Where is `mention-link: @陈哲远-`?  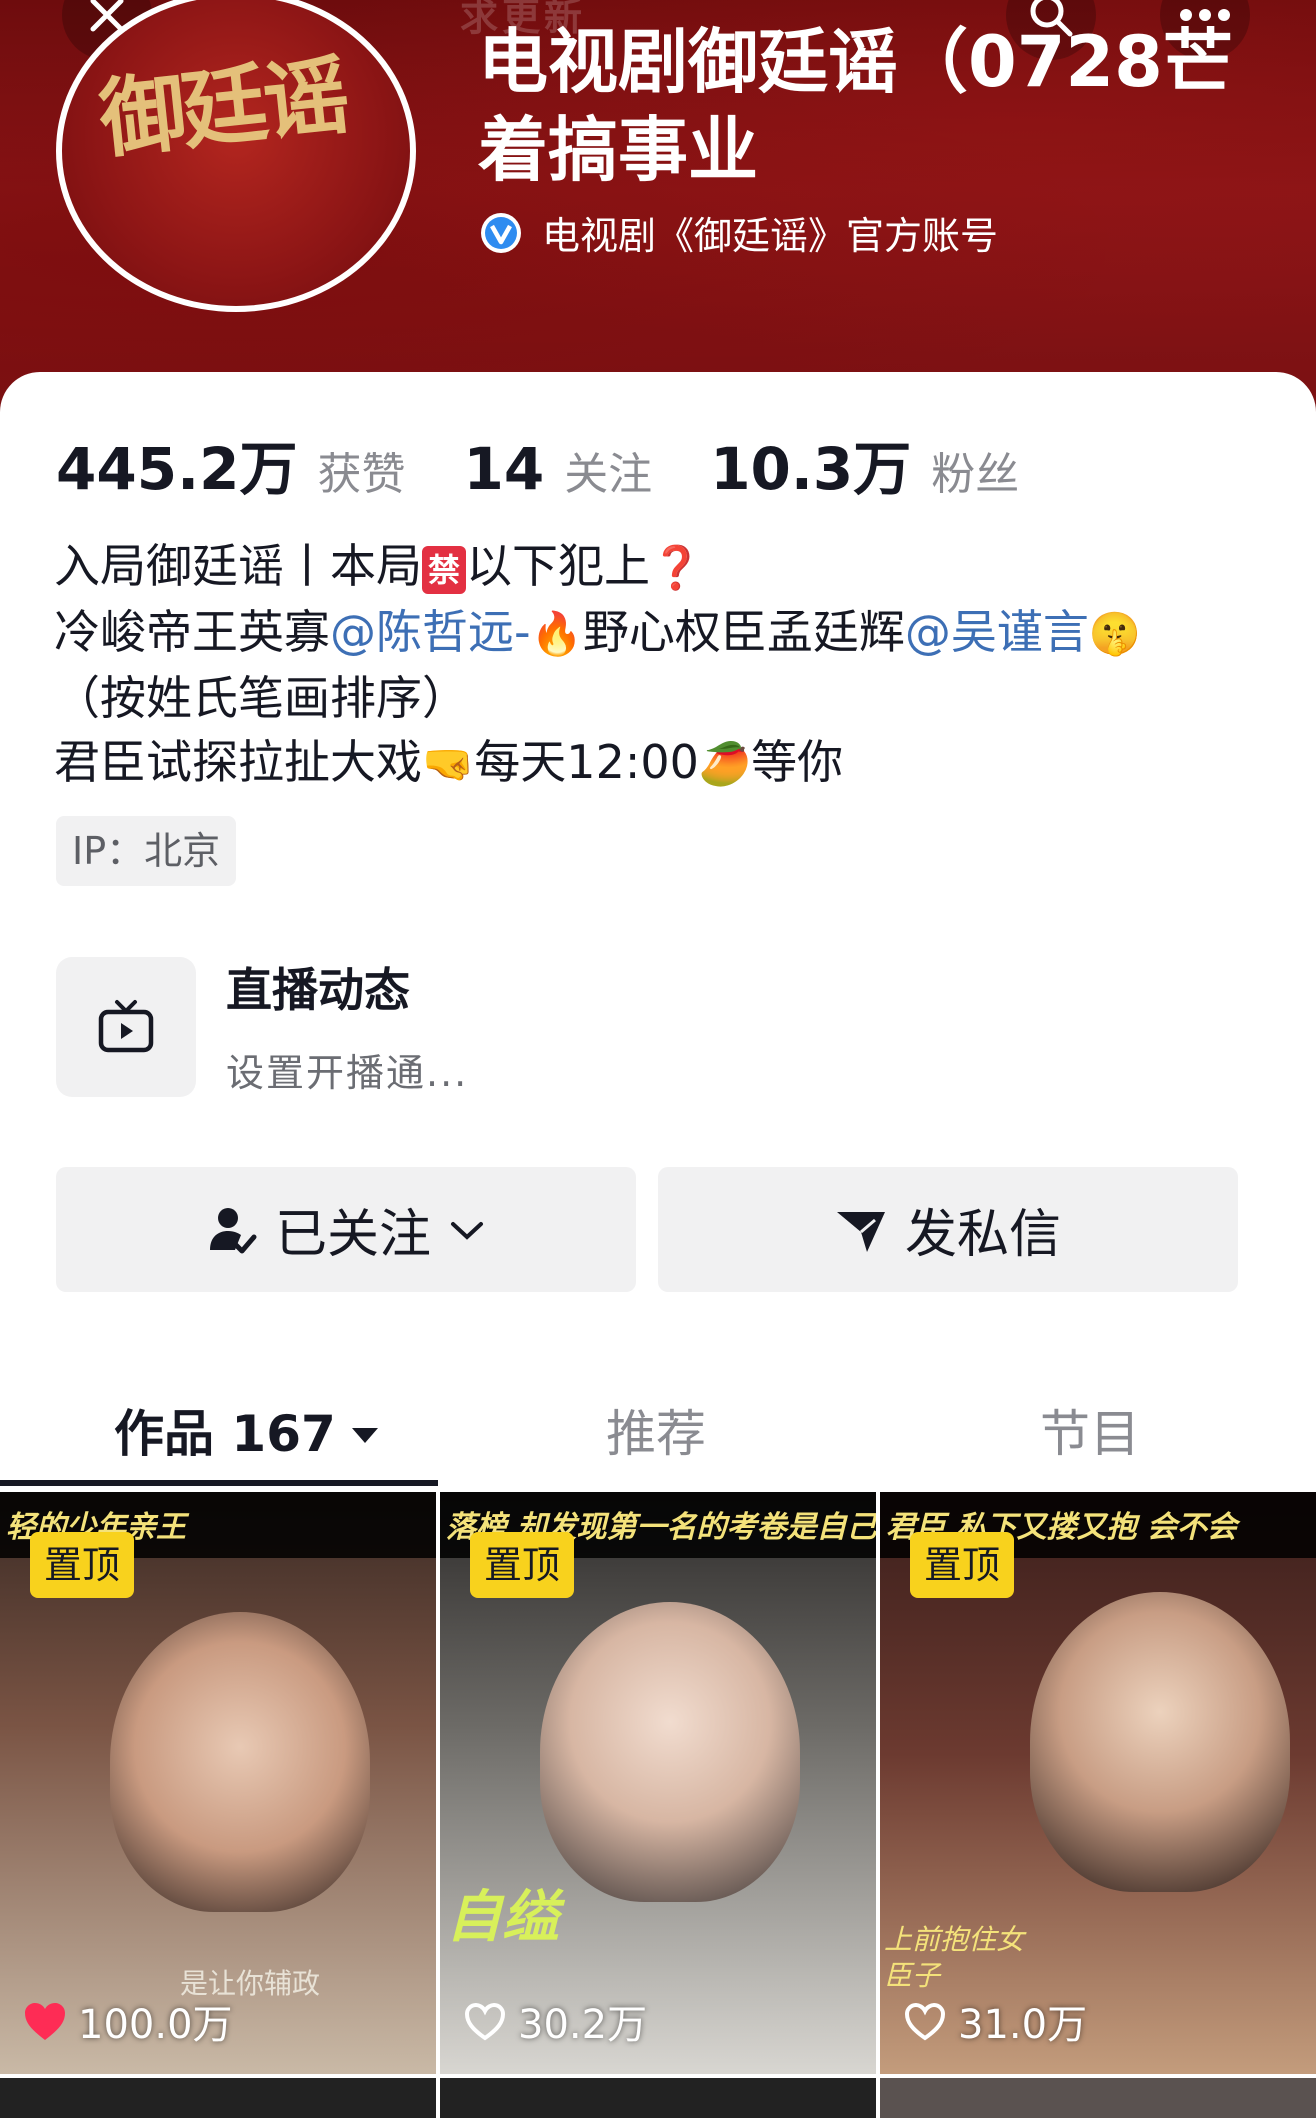
mention-link: @陈哲远- is located at coordinates (430, 632).